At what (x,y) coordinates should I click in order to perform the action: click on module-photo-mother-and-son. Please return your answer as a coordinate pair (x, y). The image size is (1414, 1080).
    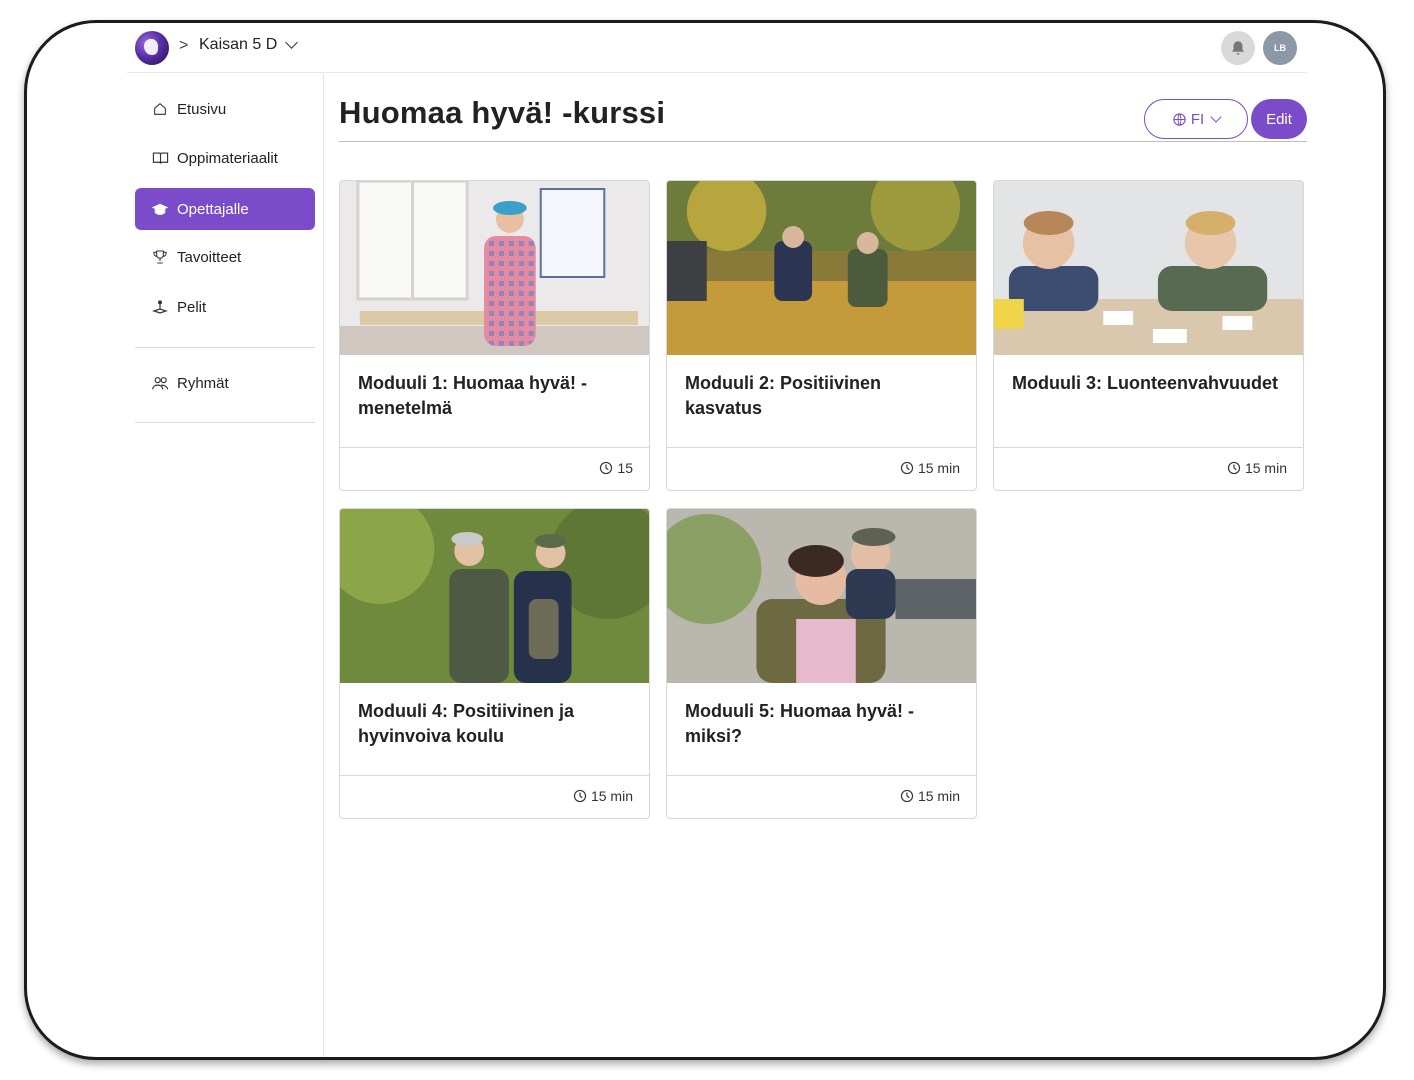
    Looking at the image, I should click on (821, 596).